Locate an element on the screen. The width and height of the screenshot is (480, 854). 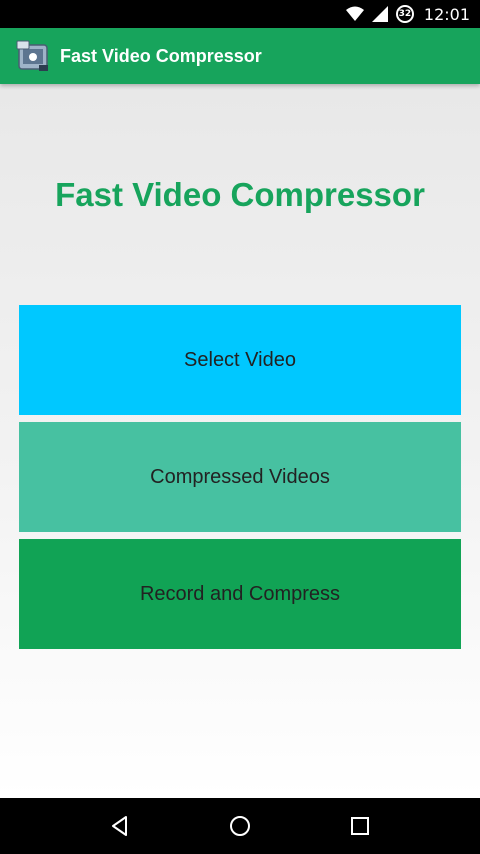
compressed-videos-label: Compressed Videos is located at coordinates (240, 476).